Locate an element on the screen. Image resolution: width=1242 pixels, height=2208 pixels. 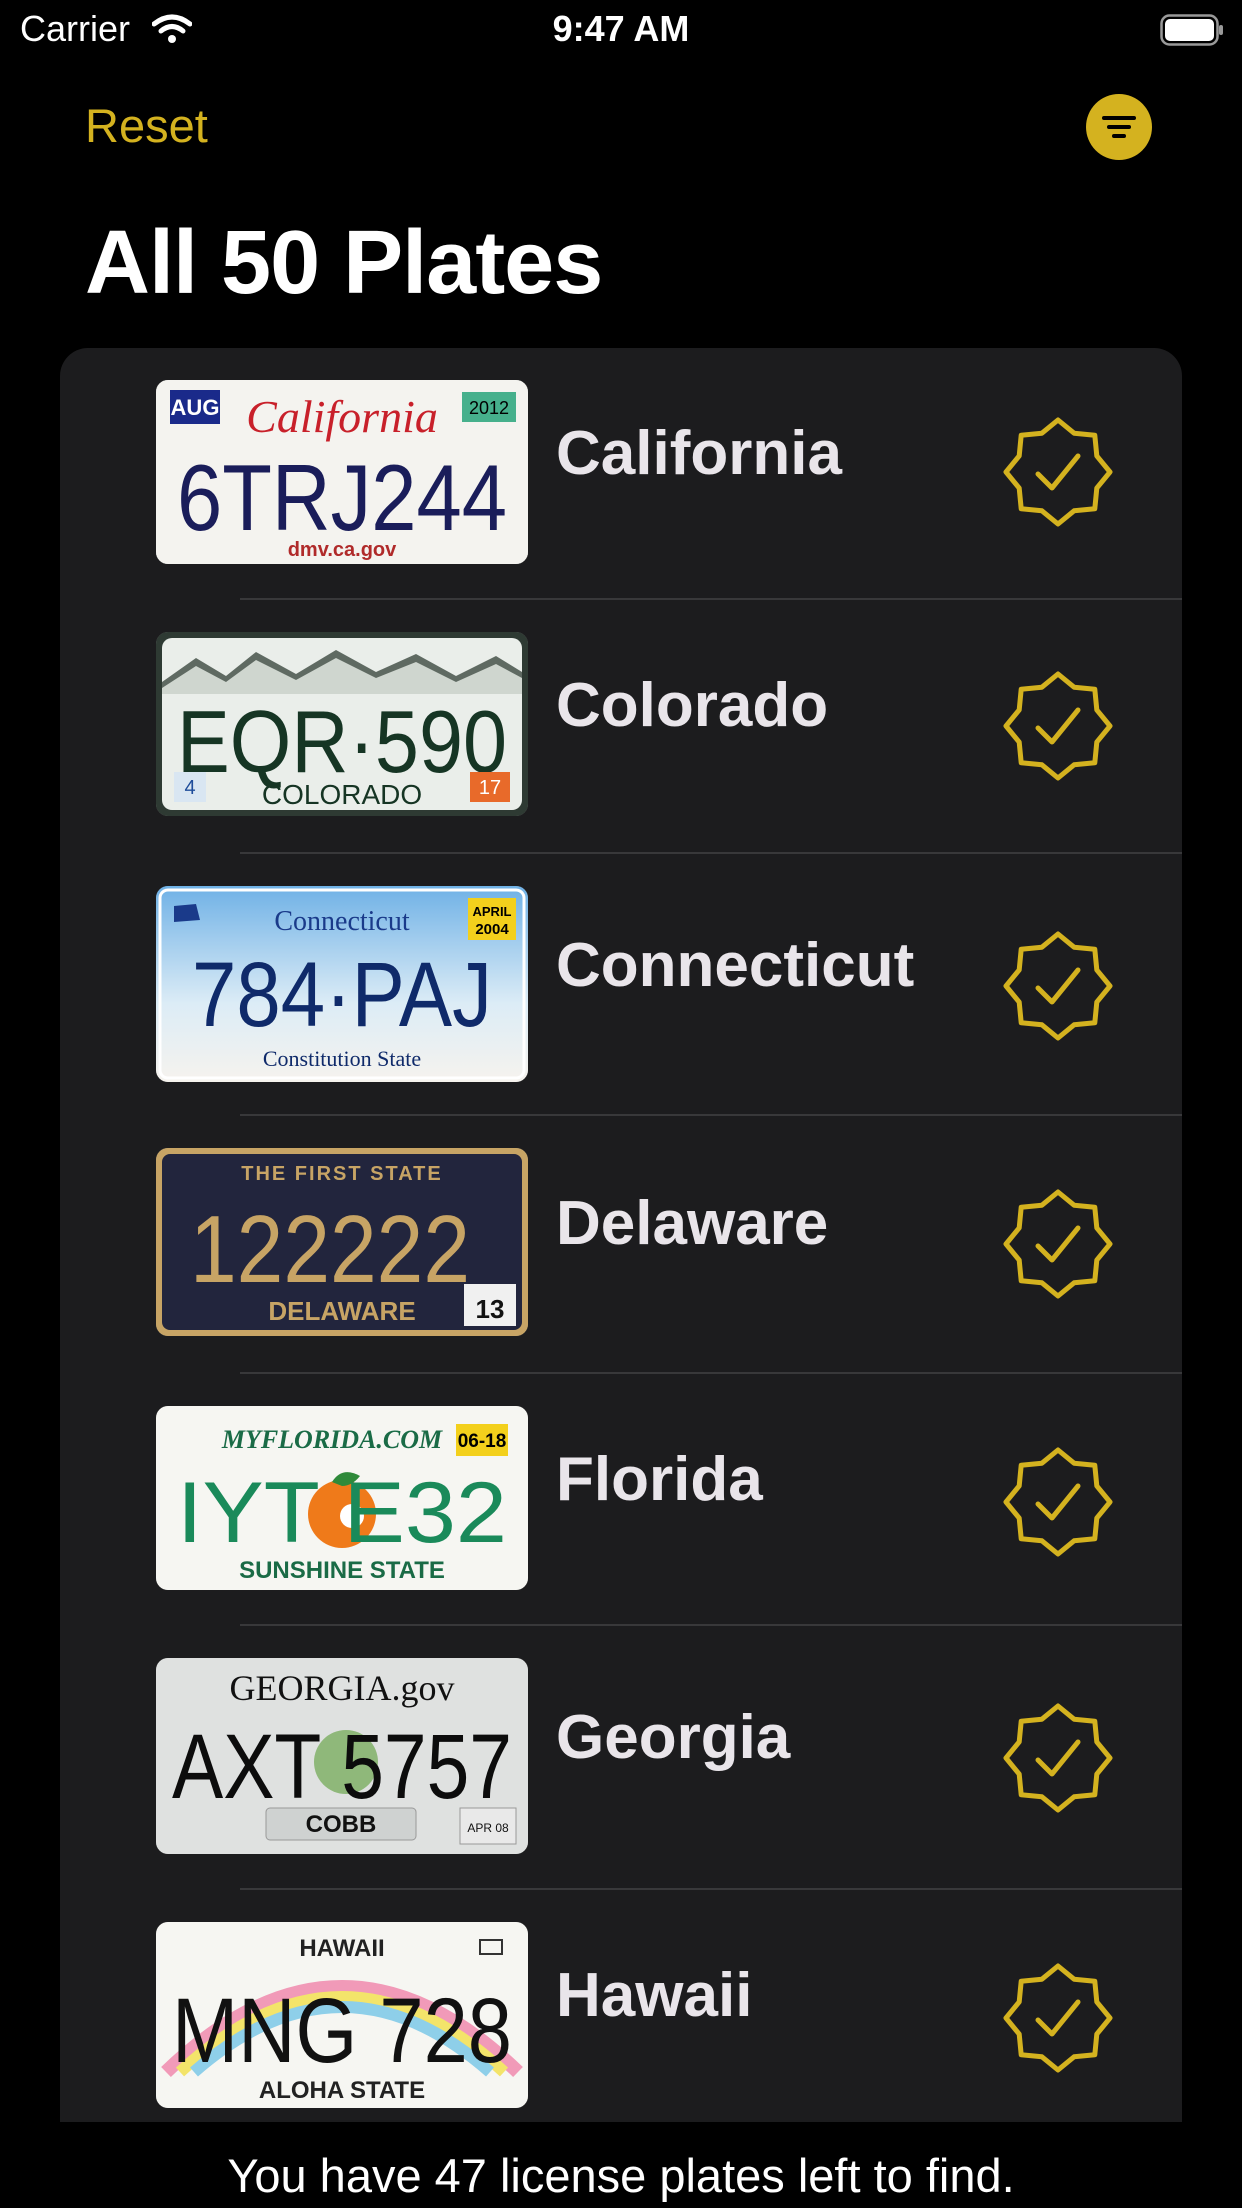
plate-year: 2012 is located at coordinates (489, 408).